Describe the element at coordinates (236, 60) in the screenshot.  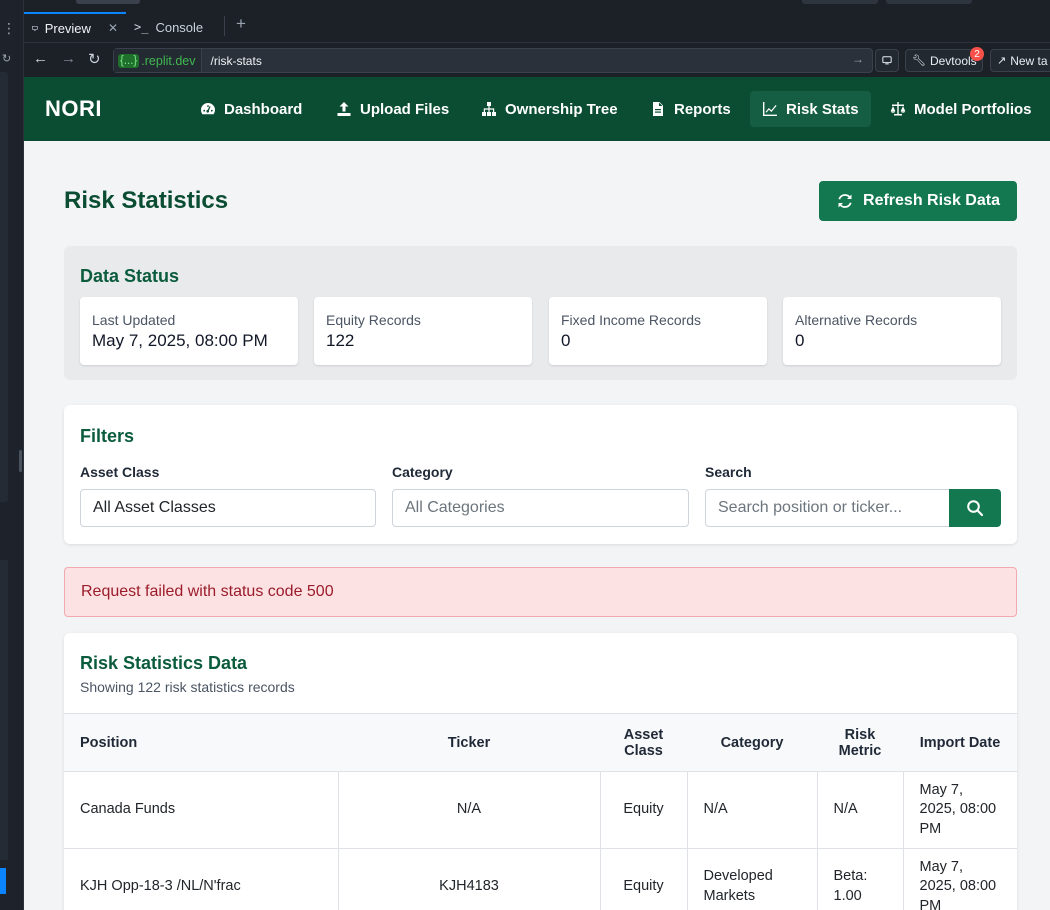
I see `url-path: /risk-stats` at that location.